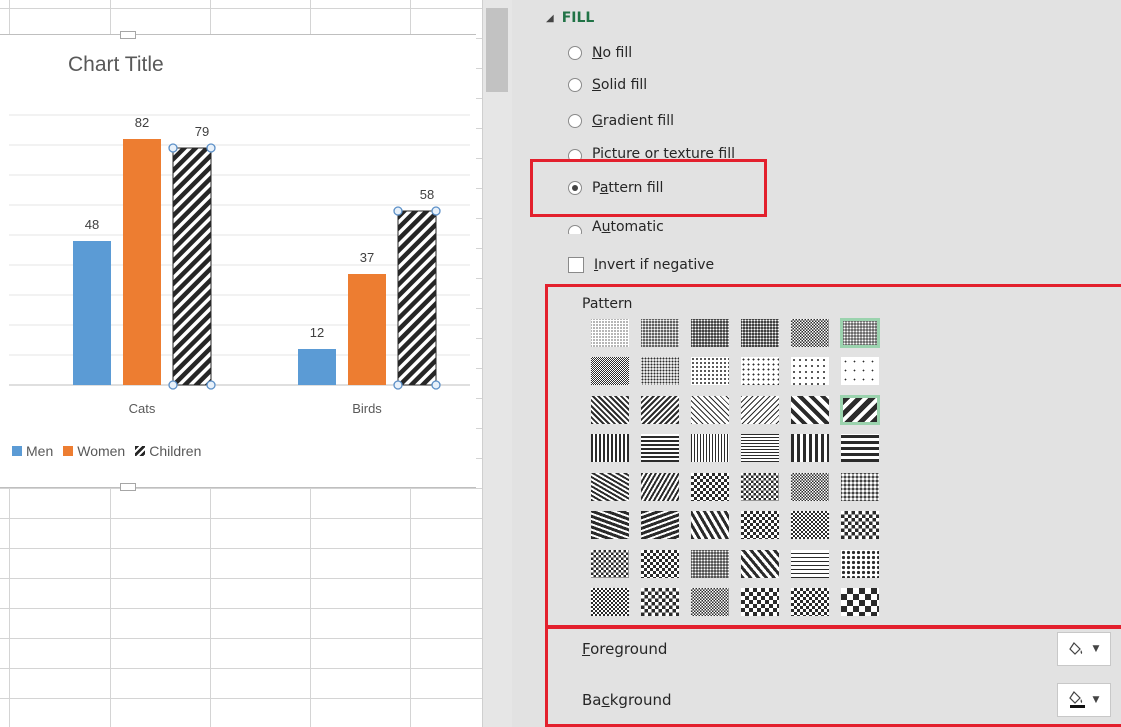 The height and width of the screenshot is (727, 1121). I want to click on solid-fill-option: Solid fill, so click(607, 85).